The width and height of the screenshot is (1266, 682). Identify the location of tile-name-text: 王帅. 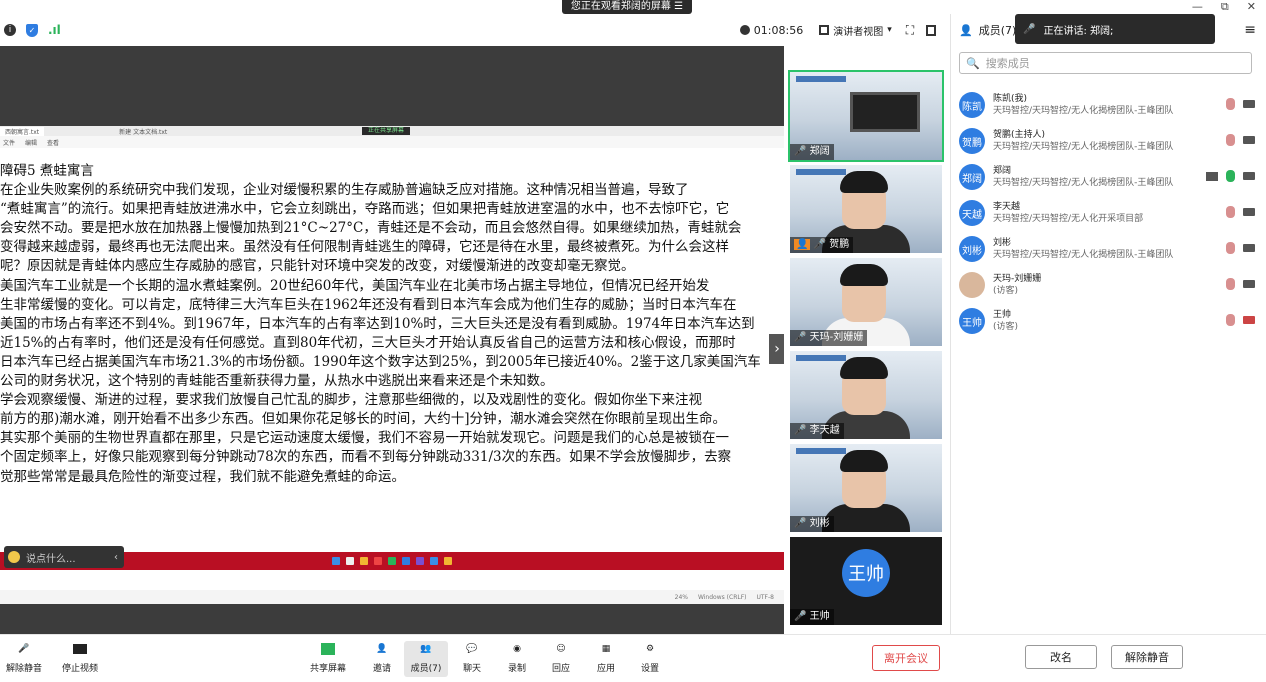
(819, 616).